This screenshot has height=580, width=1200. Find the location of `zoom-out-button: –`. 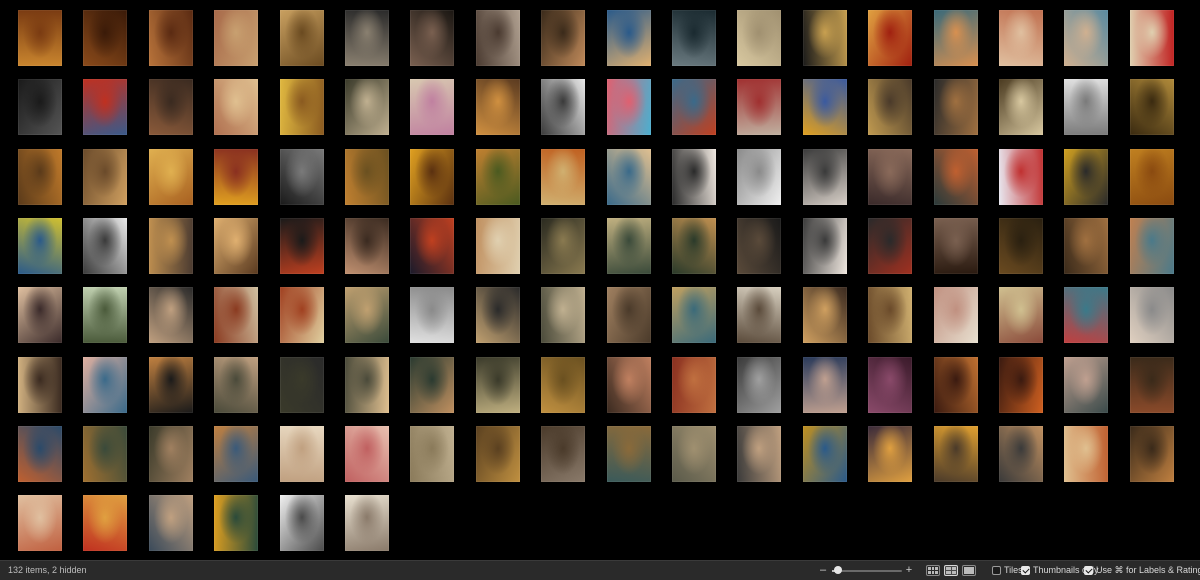

zoom-out-button: – is located at coordinates (823, 570).